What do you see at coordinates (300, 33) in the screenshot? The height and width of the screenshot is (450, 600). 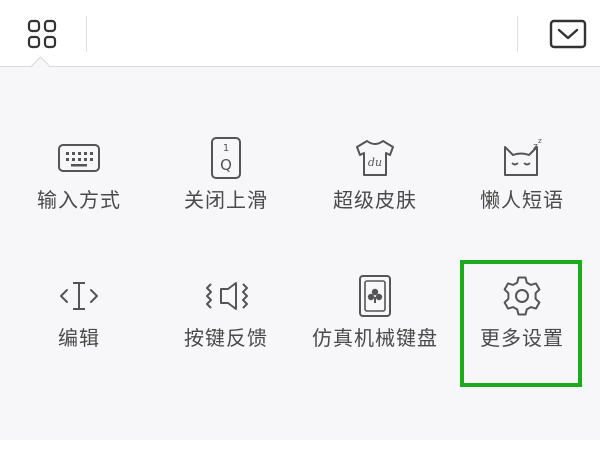 I see `toolbar` at bounding box center [300, 33].